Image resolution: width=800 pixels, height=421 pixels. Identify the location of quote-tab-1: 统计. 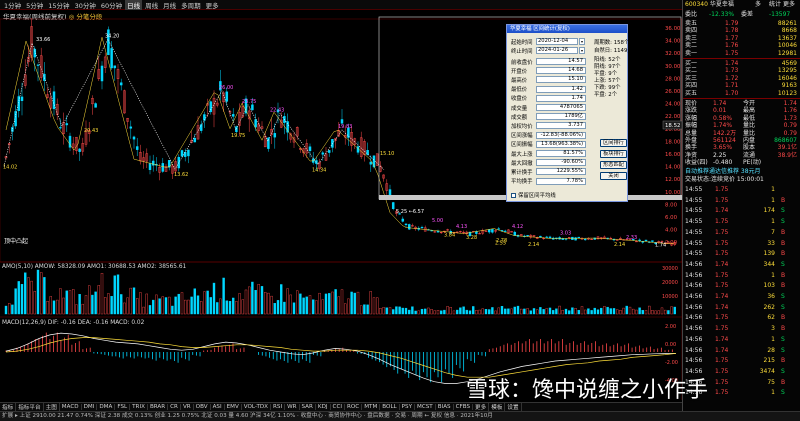
(775, 4).